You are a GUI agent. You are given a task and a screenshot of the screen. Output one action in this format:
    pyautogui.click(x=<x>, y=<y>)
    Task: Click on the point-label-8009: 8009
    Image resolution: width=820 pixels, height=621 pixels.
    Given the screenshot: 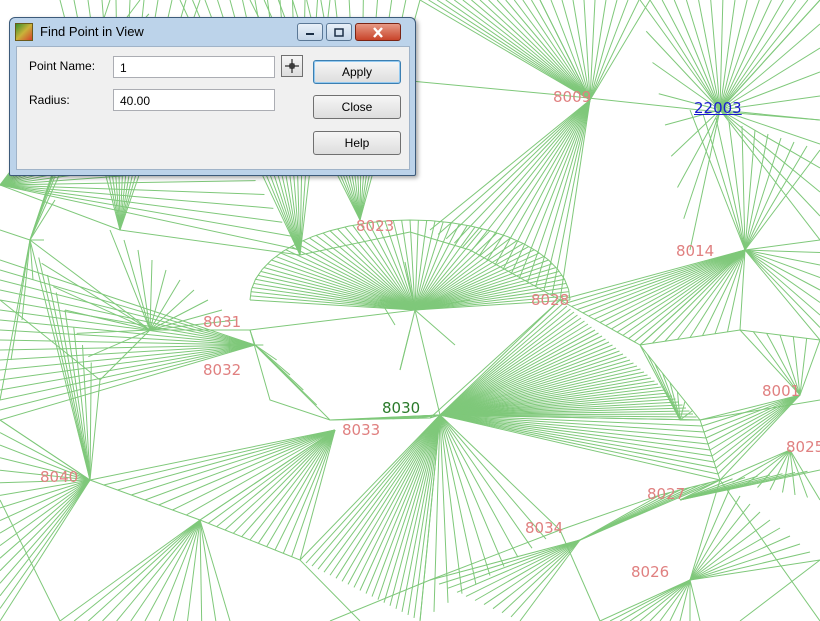 What is the action you would take?
    pyautogui.click(x=572, y=97)
    